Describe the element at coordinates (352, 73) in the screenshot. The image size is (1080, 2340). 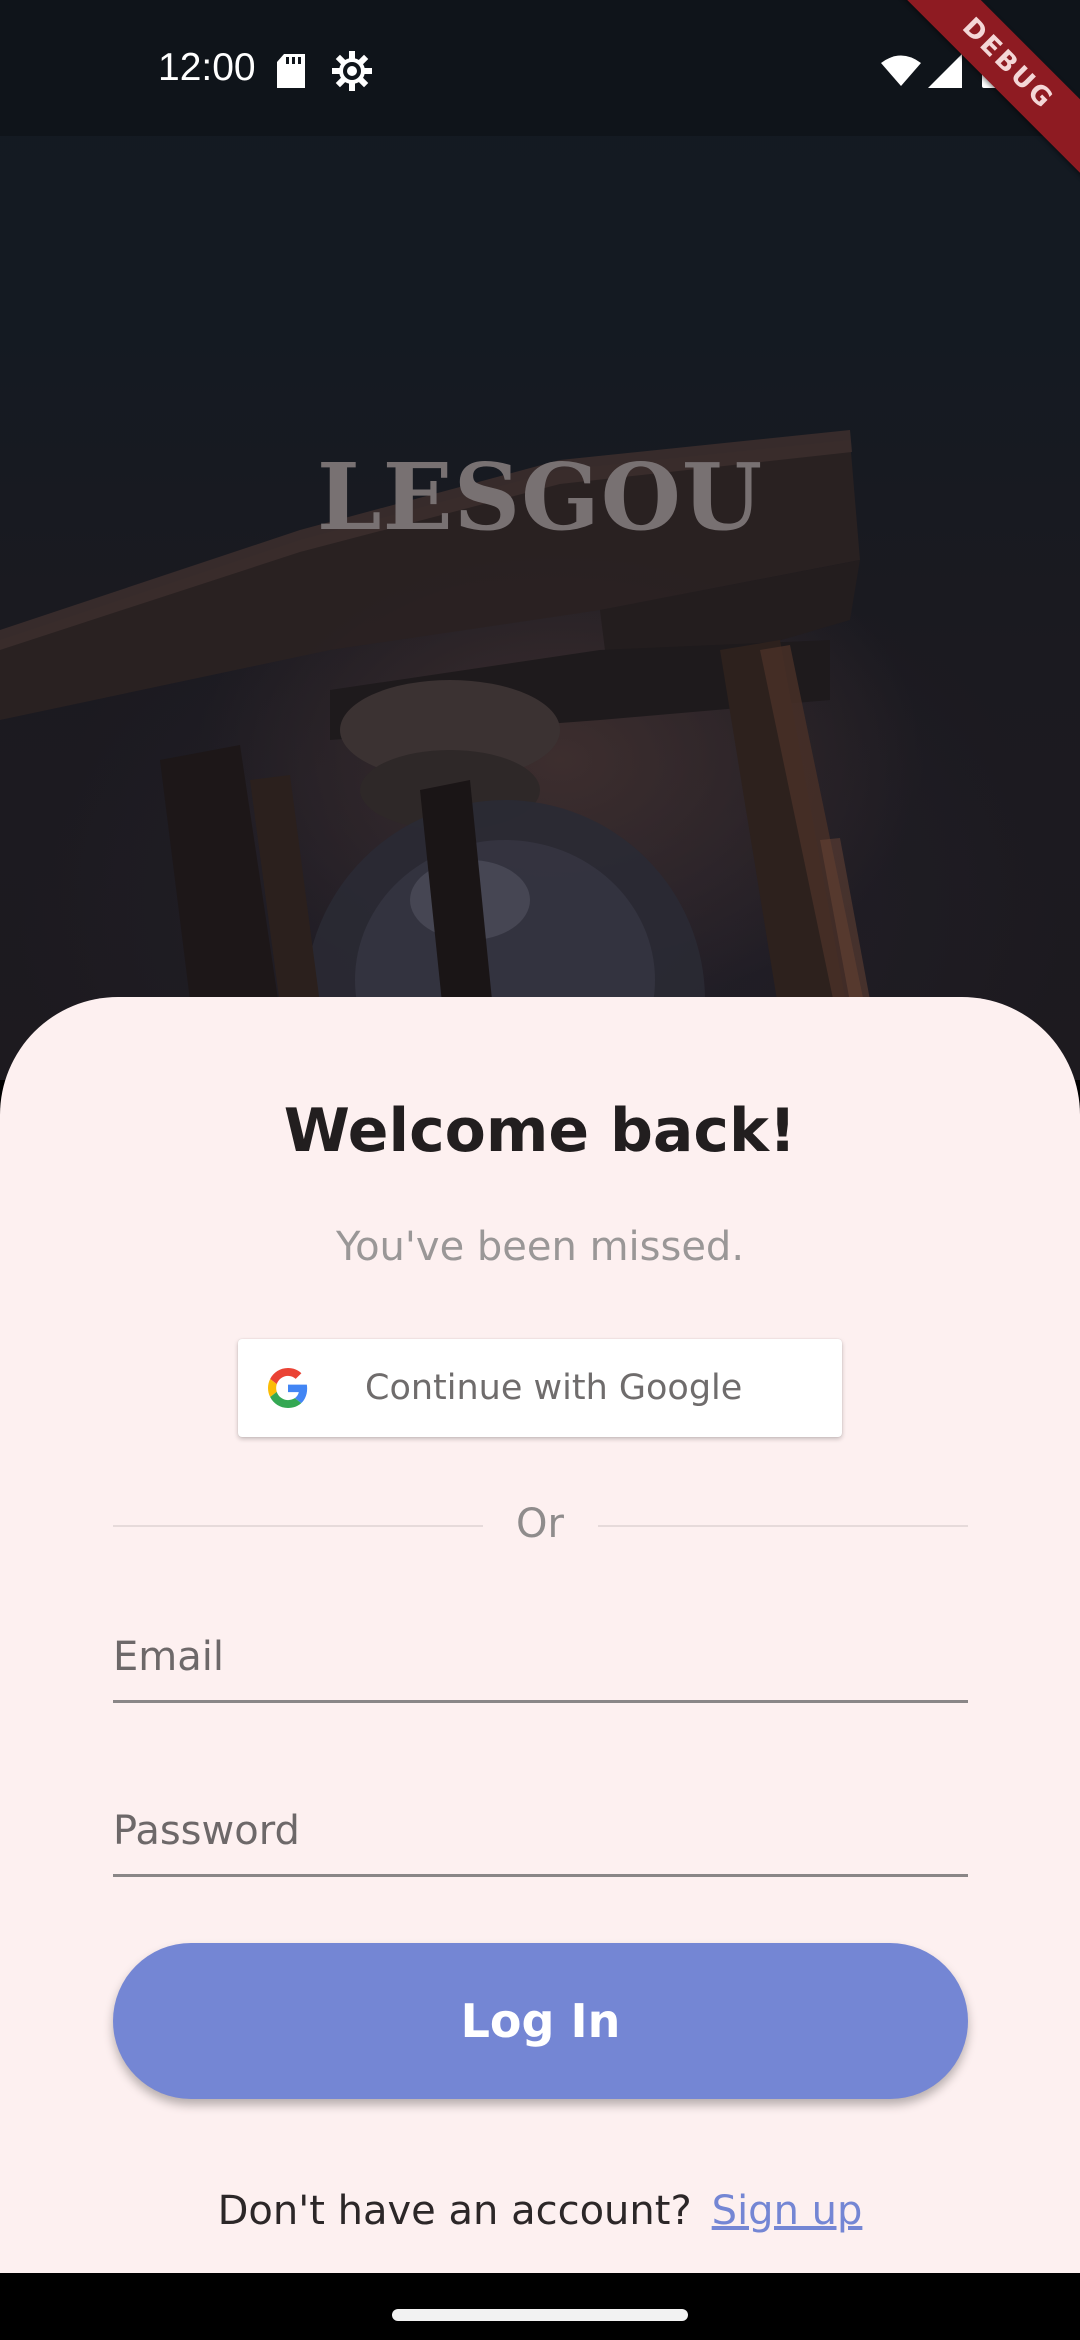
I see `settings-gear-icon` at that location.